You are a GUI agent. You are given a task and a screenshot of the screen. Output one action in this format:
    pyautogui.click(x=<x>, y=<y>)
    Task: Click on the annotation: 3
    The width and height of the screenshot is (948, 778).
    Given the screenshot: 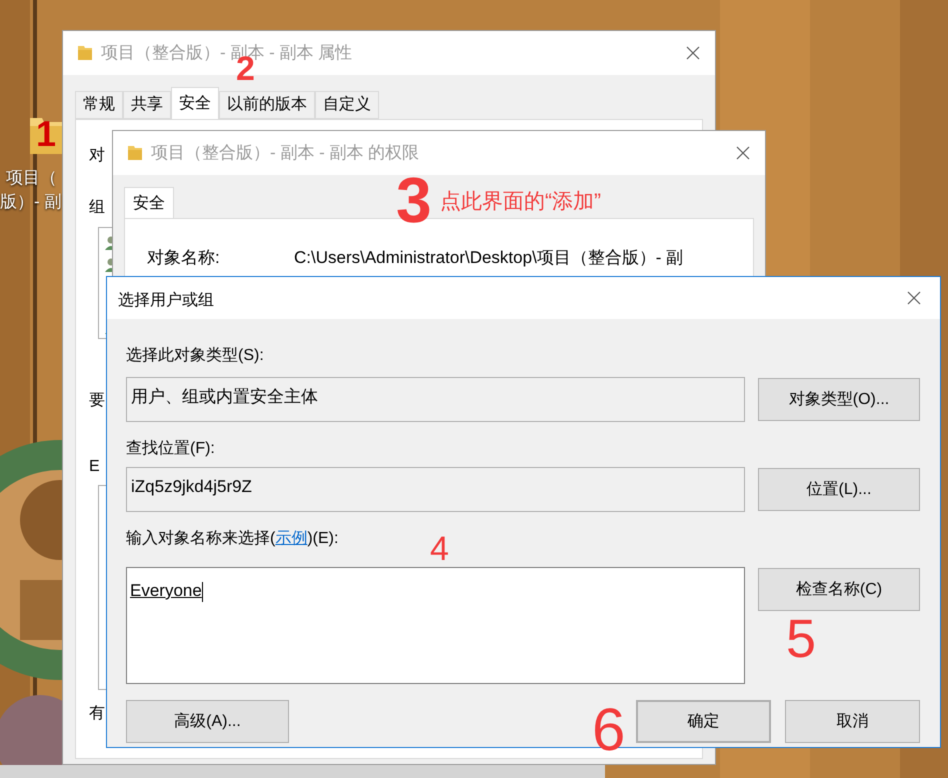 What is the action you would take?
    pyautogui.click(x=414, y=200)
    